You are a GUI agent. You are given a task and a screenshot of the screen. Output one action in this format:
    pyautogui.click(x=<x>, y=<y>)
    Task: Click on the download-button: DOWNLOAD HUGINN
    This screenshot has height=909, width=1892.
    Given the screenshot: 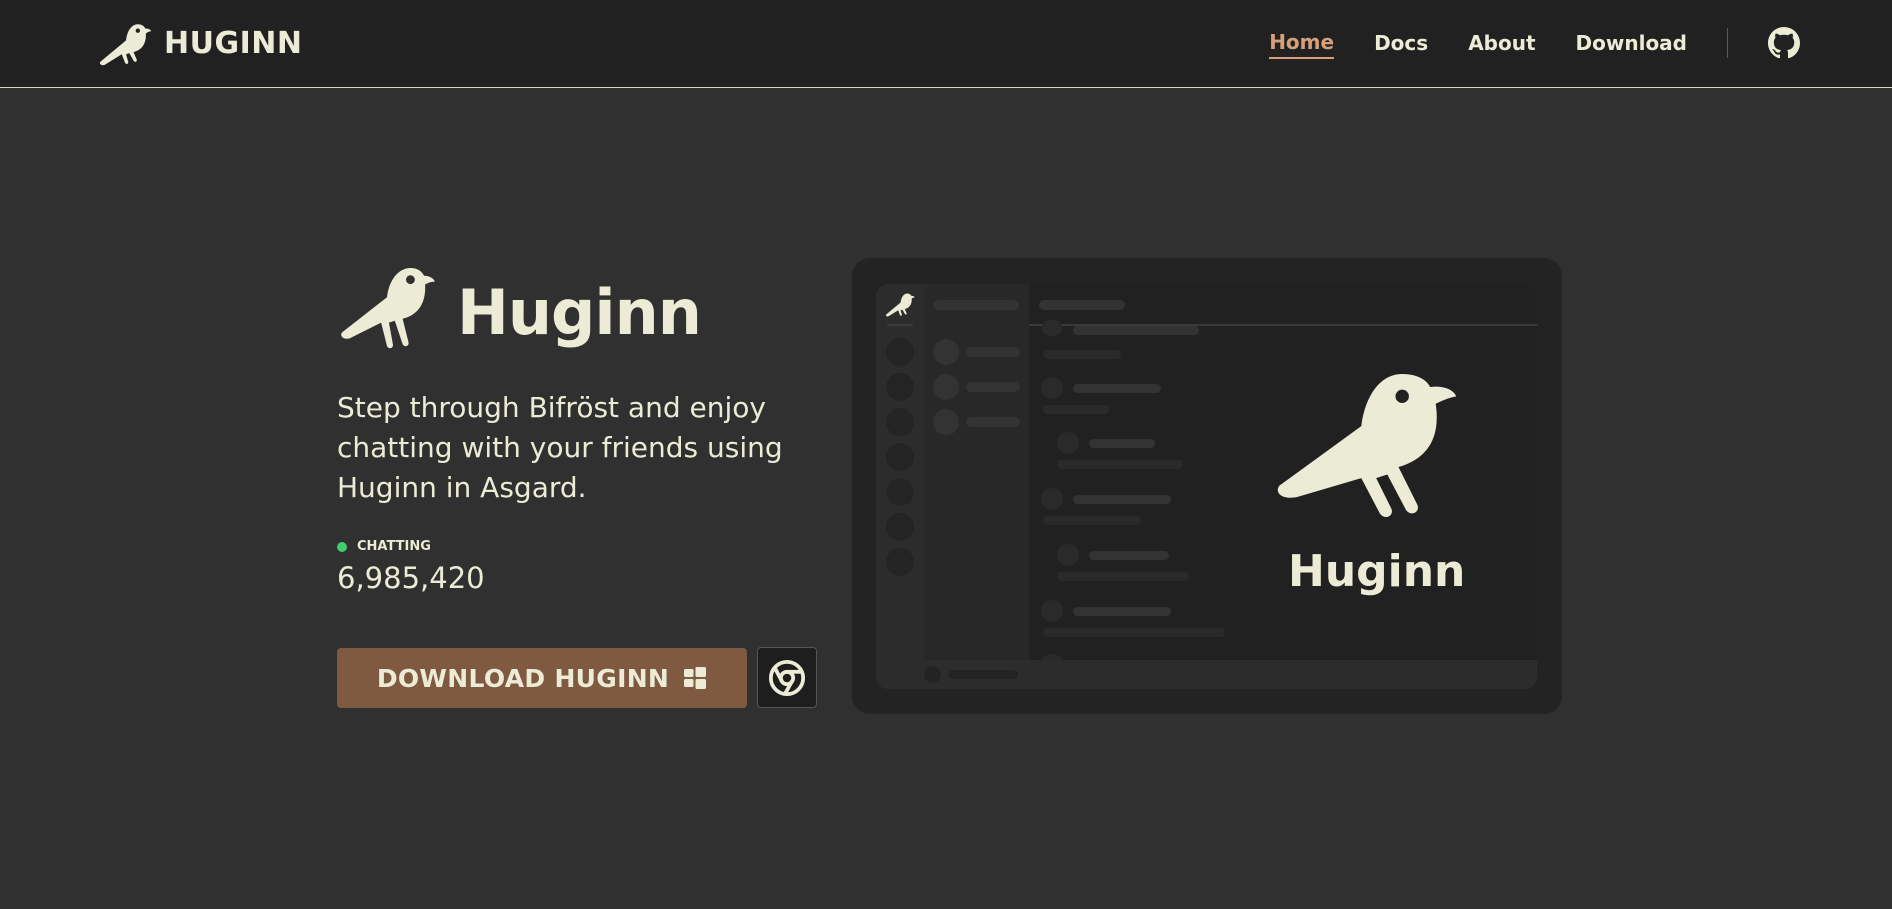 What is the action you would take?
    pyautogui.click(x=542, y=678)
    